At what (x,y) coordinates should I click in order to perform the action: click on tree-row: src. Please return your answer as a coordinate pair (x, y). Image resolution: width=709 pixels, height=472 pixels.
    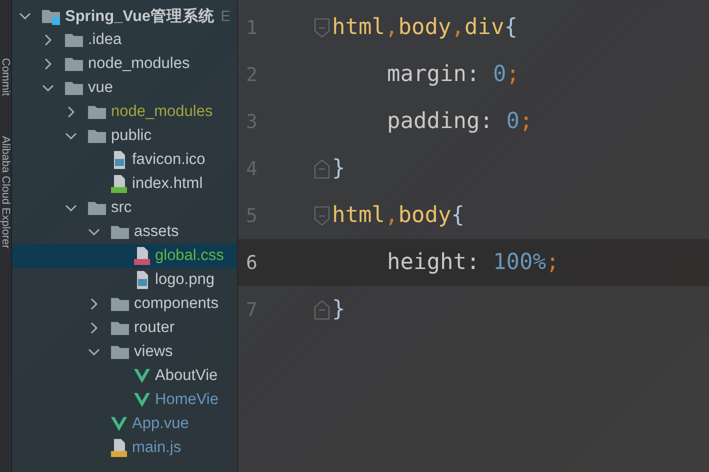
    Looking at the image, I should click on (124, 208).